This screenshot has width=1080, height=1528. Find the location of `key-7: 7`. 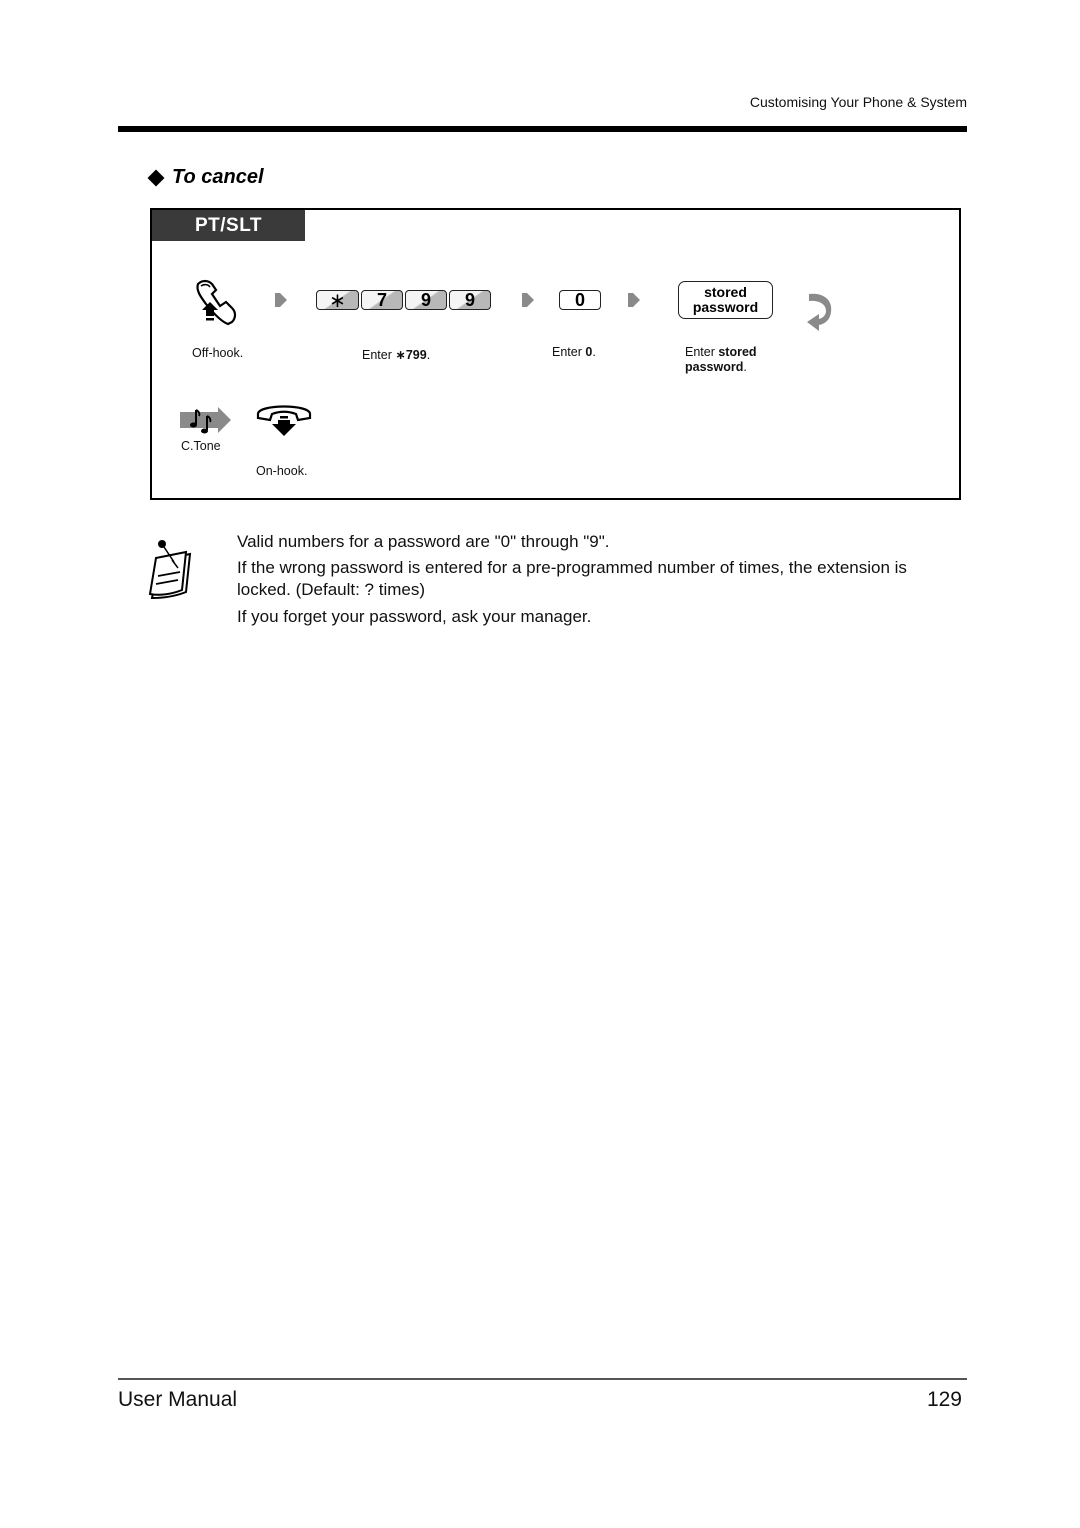

key-7: 7 is located at coordinates (382, 300).